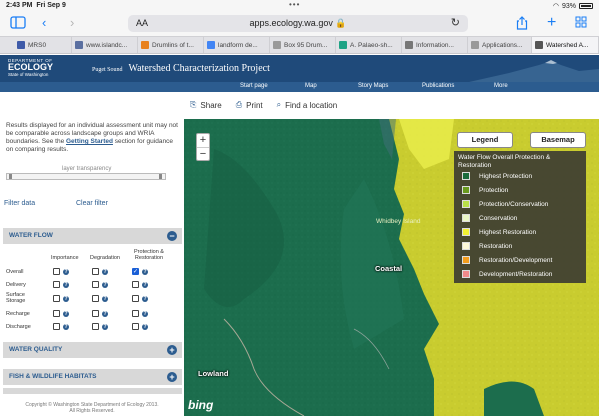 This screenshot has width=599, height=416. I want to click on transparency-label: layer transparency, so click(87, 169).